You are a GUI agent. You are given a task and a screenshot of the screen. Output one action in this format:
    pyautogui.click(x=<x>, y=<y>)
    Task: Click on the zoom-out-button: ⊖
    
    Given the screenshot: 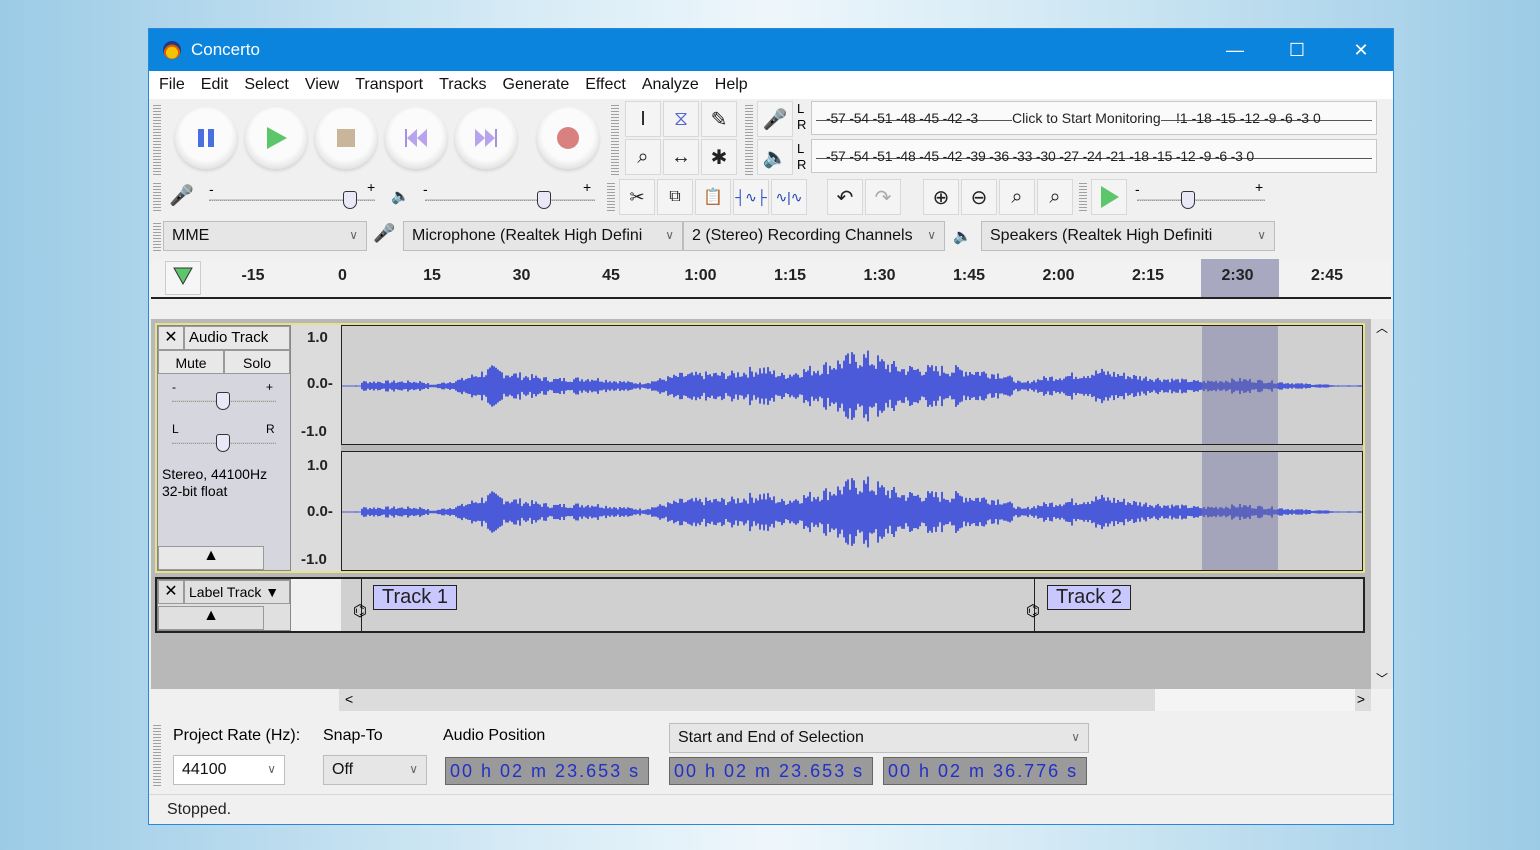 What is the action you would take?
    pyautogui.click(x=979, y=197)
    